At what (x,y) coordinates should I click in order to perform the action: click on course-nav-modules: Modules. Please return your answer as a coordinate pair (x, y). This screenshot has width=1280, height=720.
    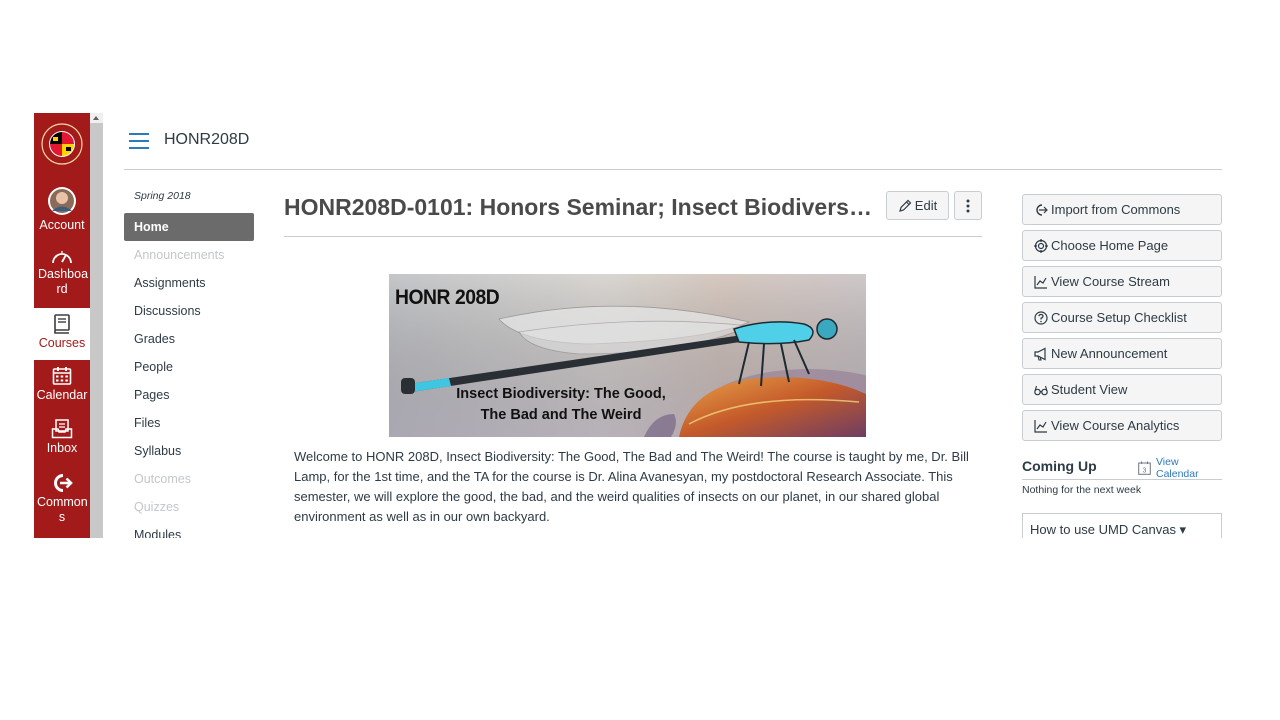
    Looking at the image, I should click on (189, 529).